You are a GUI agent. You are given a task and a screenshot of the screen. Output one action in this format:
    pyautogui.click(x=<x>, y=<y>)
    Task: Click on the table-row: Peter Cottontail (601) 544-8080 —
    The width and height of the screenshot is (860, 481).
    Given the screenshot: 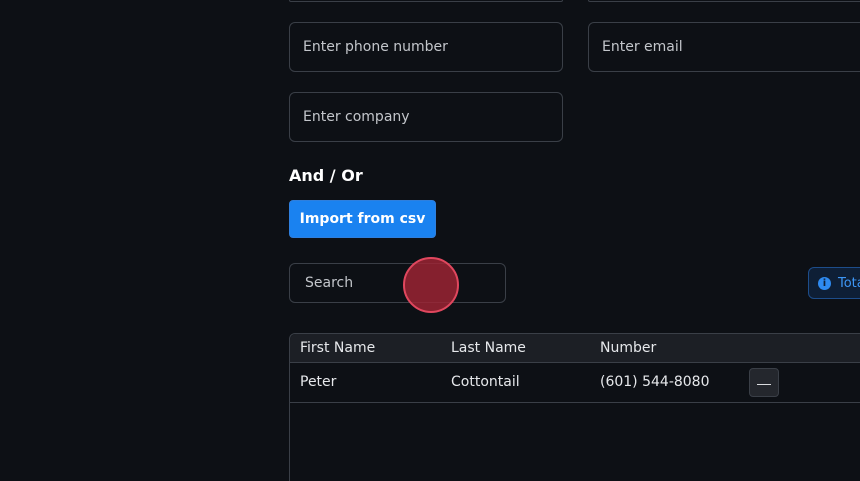 What is the action you would take?
    pyautogui.click(x=575, y=383)
    